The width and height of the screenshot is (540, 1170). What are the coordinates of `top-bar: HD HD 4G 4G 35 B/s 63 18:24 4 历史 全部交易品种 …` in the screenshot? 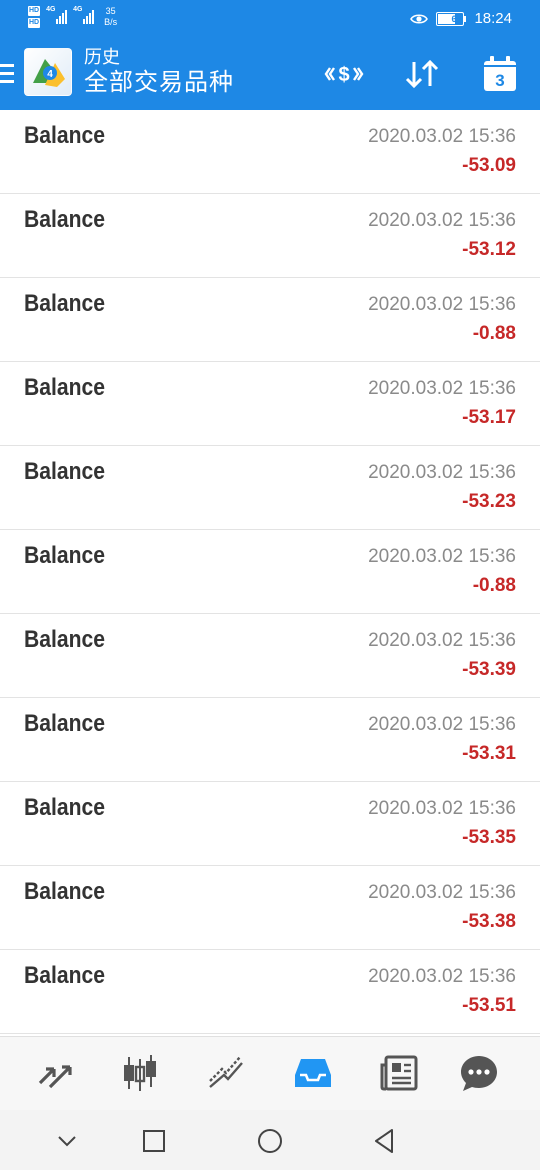 It's located at (270, 55).